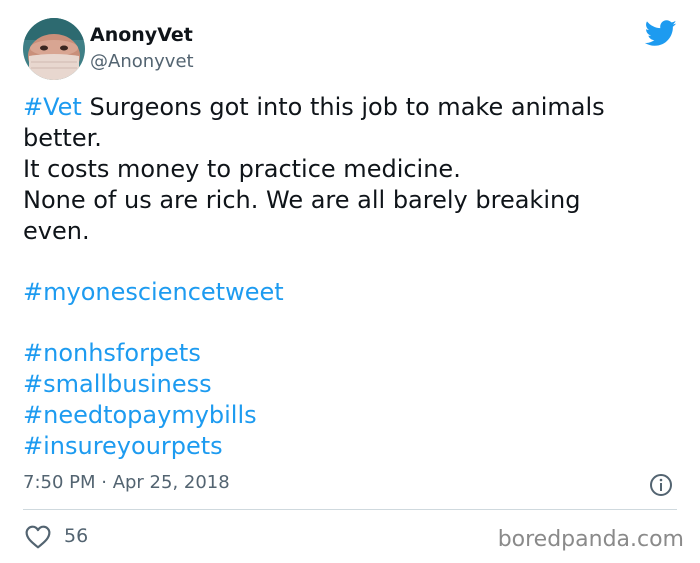 This screenshot has width=700, height=563. I want to click on hashtag-needtopaymybills: #needtopaymybills, so click(348, 415).